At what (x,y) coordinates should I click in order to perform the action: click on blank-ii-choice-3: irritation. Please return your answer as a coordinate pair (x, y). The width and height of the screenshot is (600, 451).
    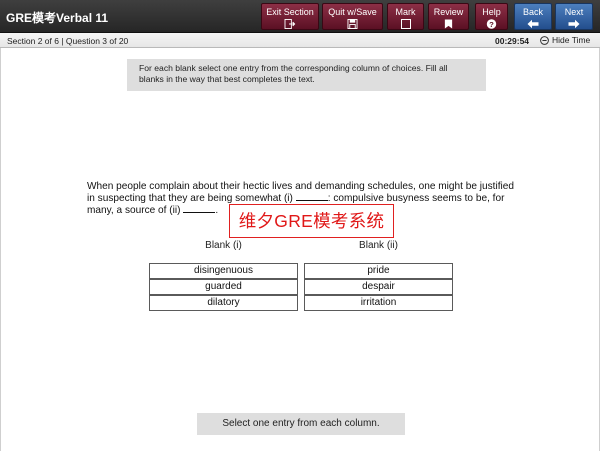
    Looking at the image, I should click on (378, 303).